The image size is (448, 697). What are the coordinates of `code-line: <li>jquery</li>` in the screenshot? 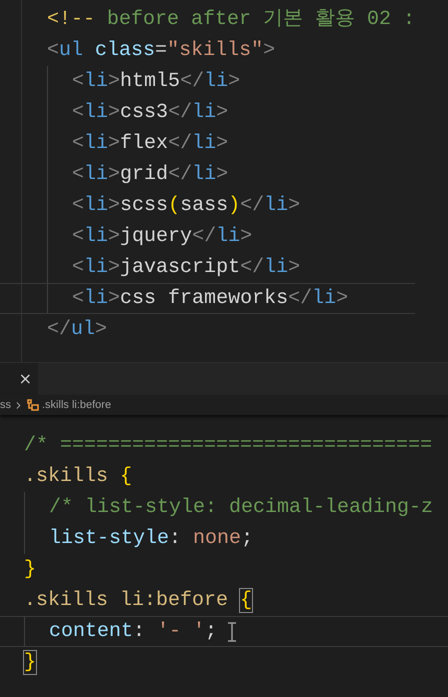 It's located at (162, 237).